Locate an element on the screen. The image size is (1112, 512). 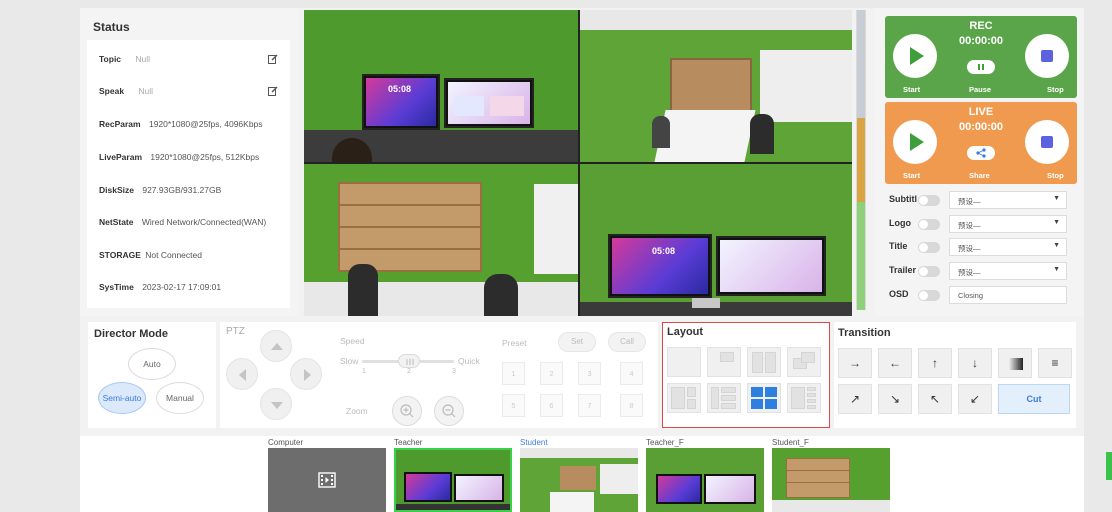
wipe-down-left-button: ↙ is located at coordinates (975, 399).